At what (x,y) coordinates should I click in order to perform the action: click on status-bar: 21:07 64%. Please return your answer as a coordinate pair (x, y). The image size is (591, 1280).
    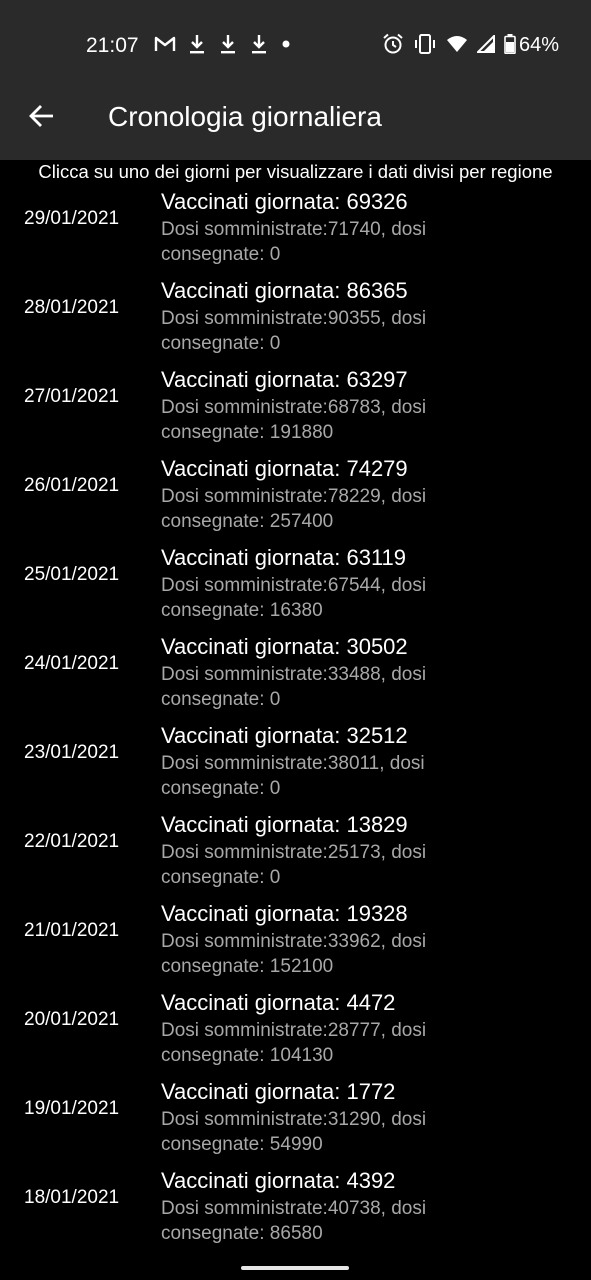
    Looking at the image, I should click on (295, 37).